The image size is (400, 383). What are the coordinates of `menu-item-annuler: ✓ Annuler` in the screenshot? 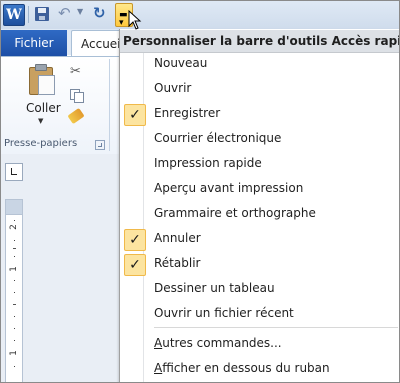 It's located at (259, 239).